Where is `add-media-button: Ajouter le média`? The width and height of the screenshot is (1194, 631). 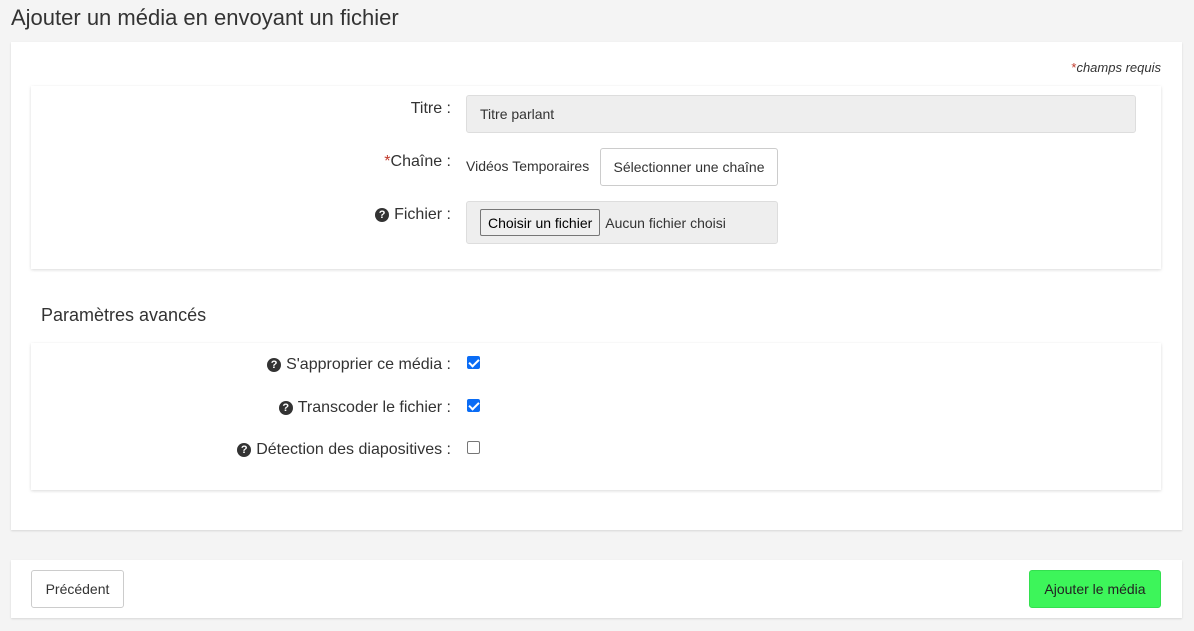
add-media-button: Ajouter le média is located at coordinates (1095, 589).